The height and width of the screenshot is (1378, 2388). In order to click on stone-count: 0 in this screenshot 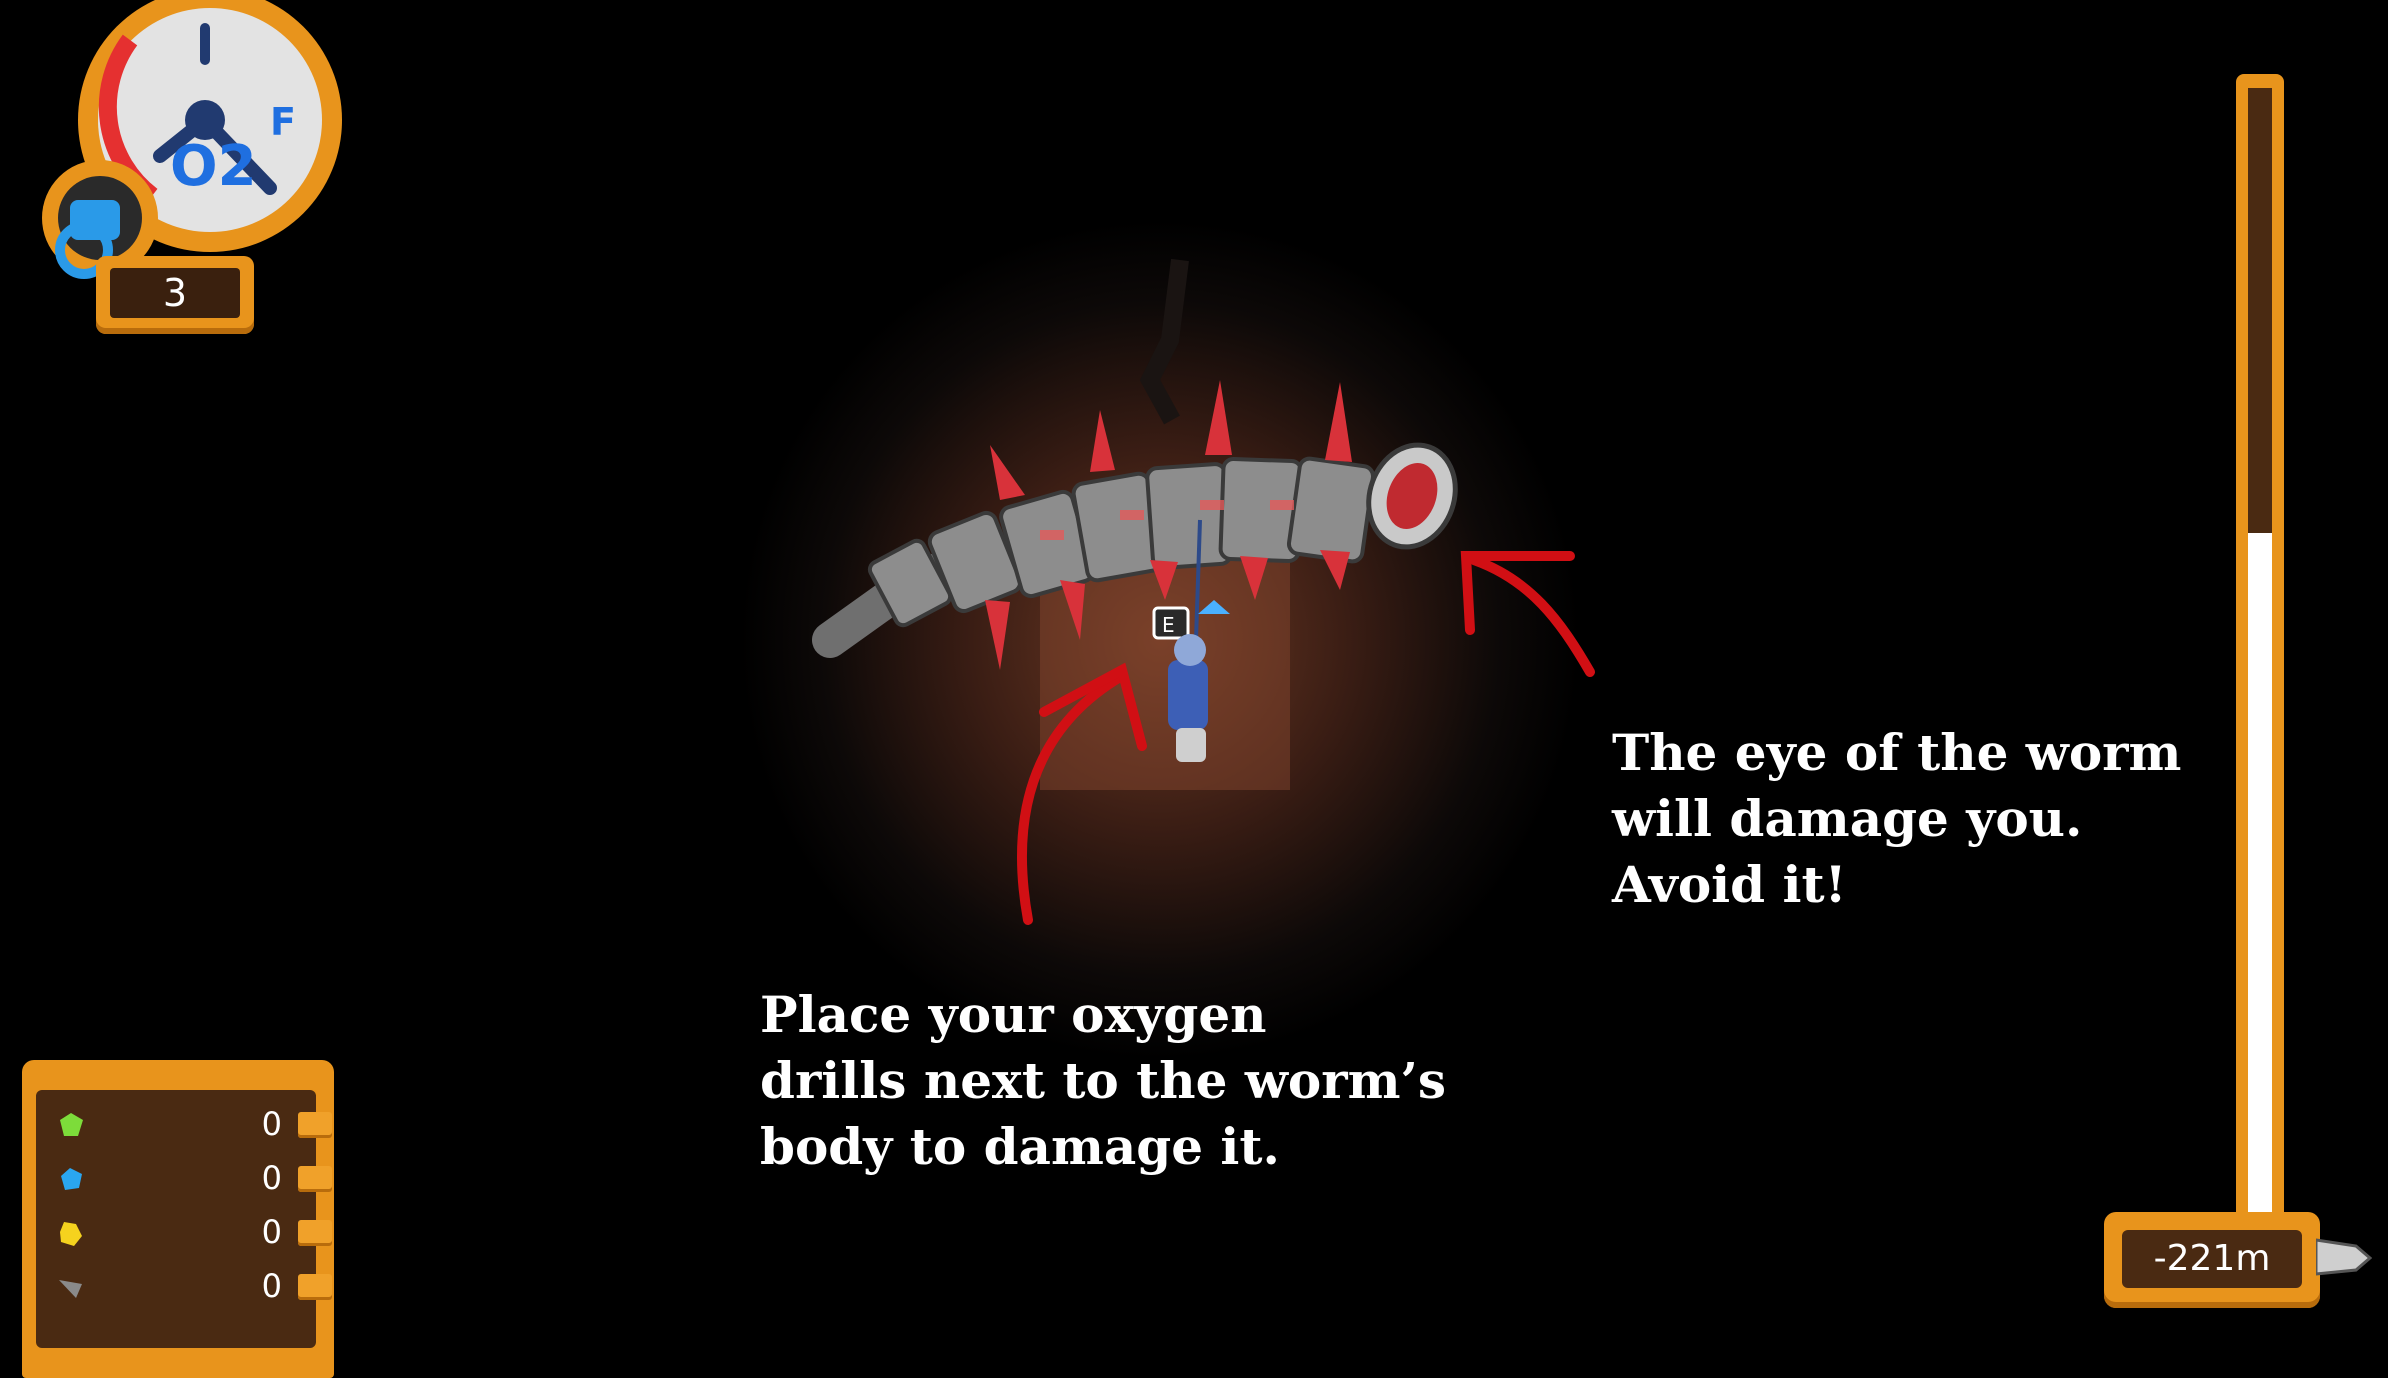, I will do `click(271, 1286)`.